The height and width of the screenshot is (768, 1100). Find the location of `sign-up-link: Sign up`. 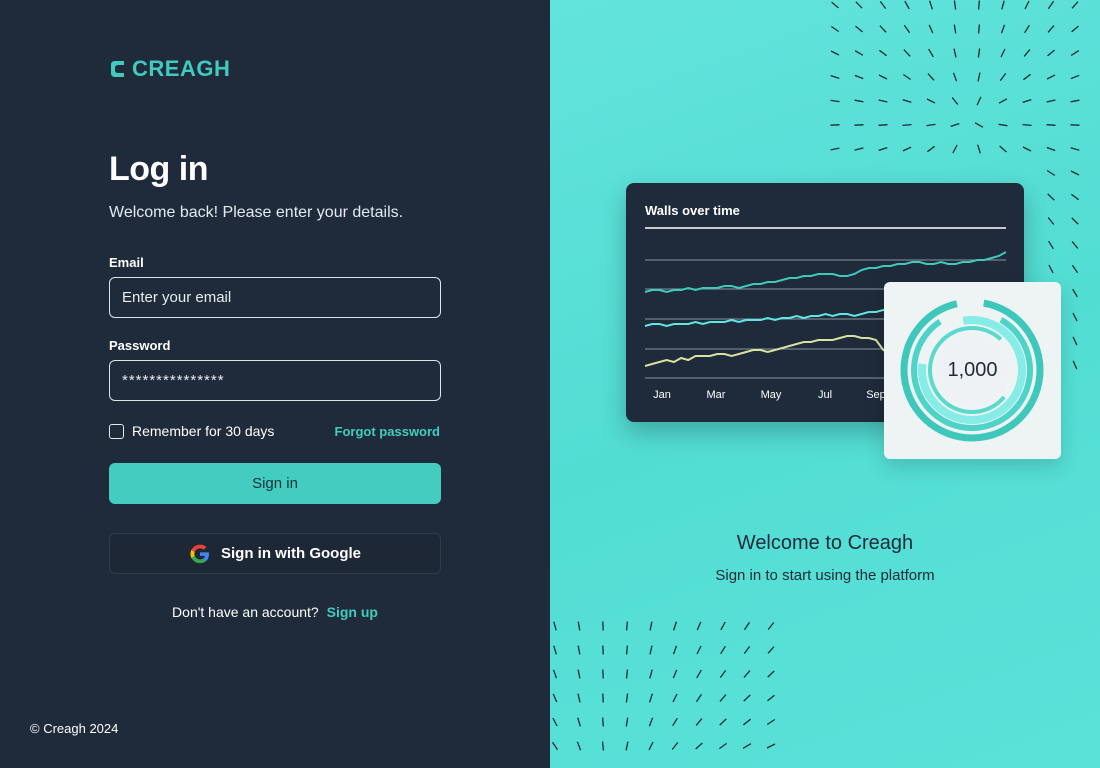

sign-up-link: Sign up is located at coordinates (352, 612).